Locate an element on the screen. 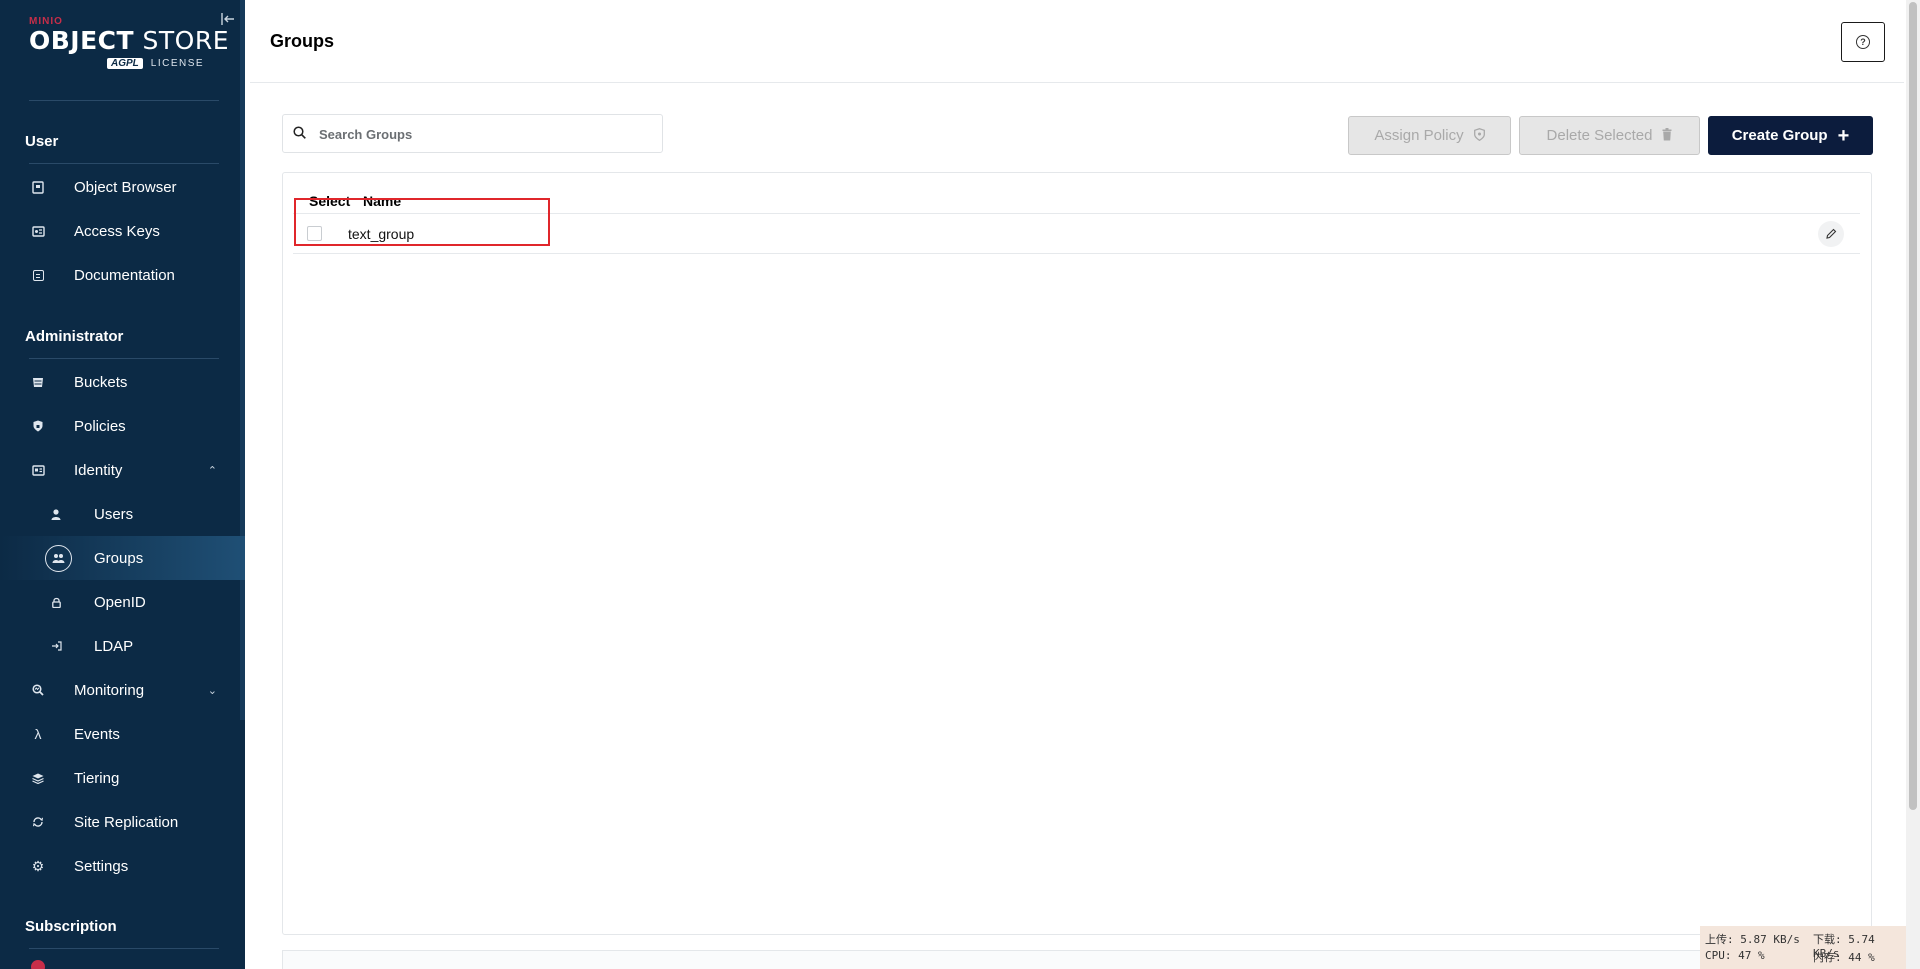 The image size is (1920, 969). sidebar-item-site-replication: Site Replication is located at coordinates (122, 822).